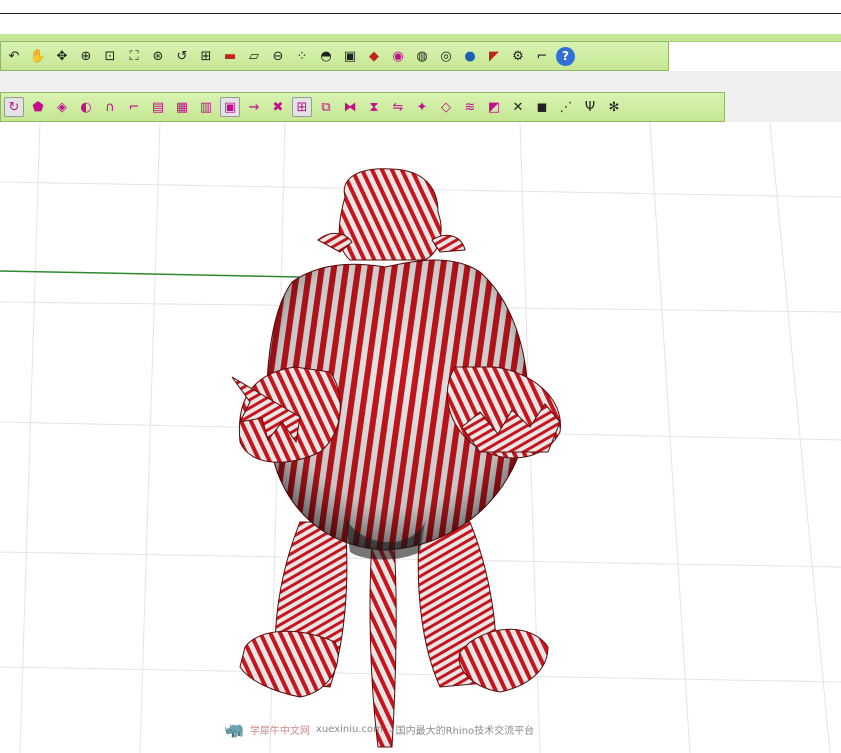 This screenshot has height=753, width=841. What do you see at coordinates (86, 56) in the screenshot?
I see `zoom-icon: ⊕` at bounding box center [86, 56].